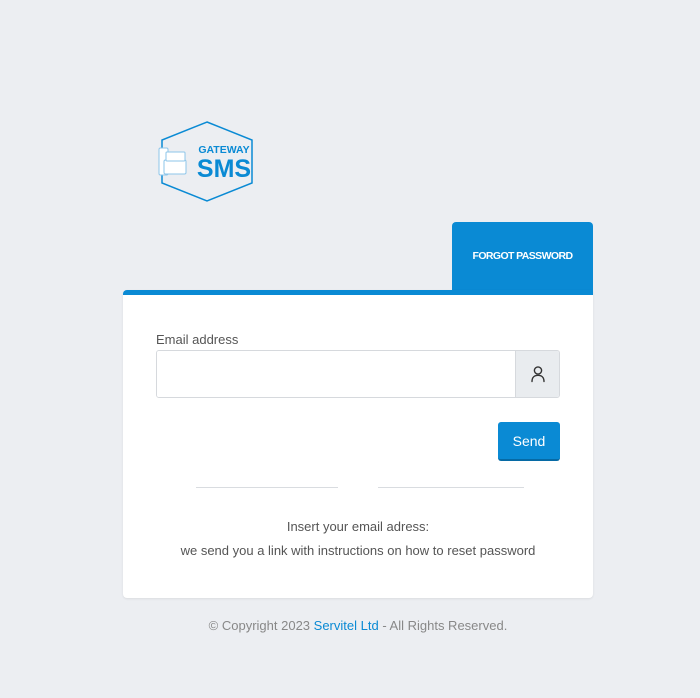 The image size is (700, 698). I want to click on logo-hexagon-icon: GATEWAY SMS, so click(205, 161).